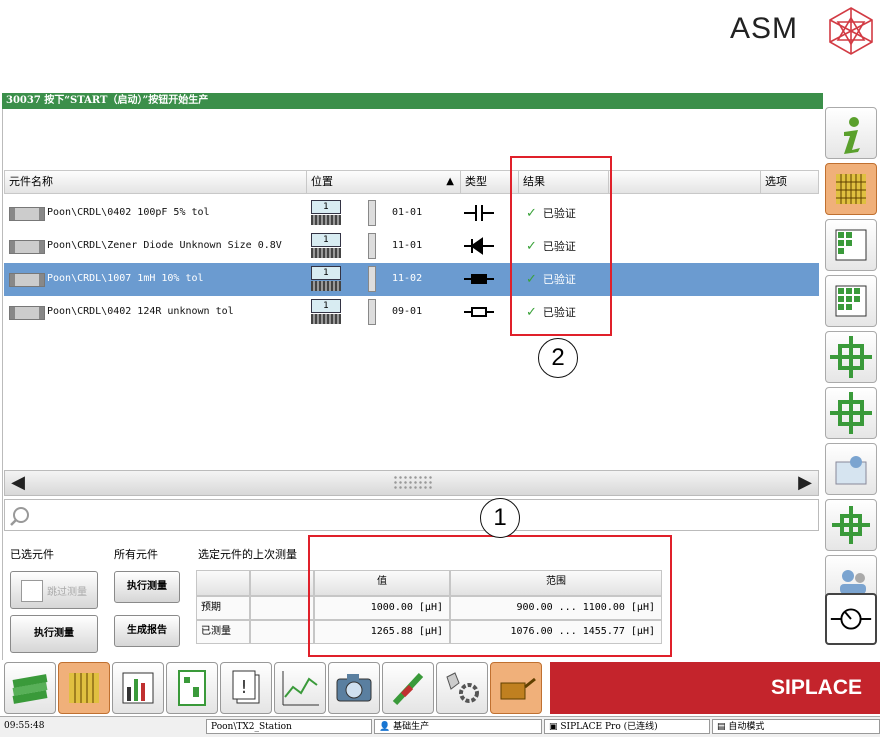  I want to click on siplace-brand-bar: SIPLACE, so click(715, 688).